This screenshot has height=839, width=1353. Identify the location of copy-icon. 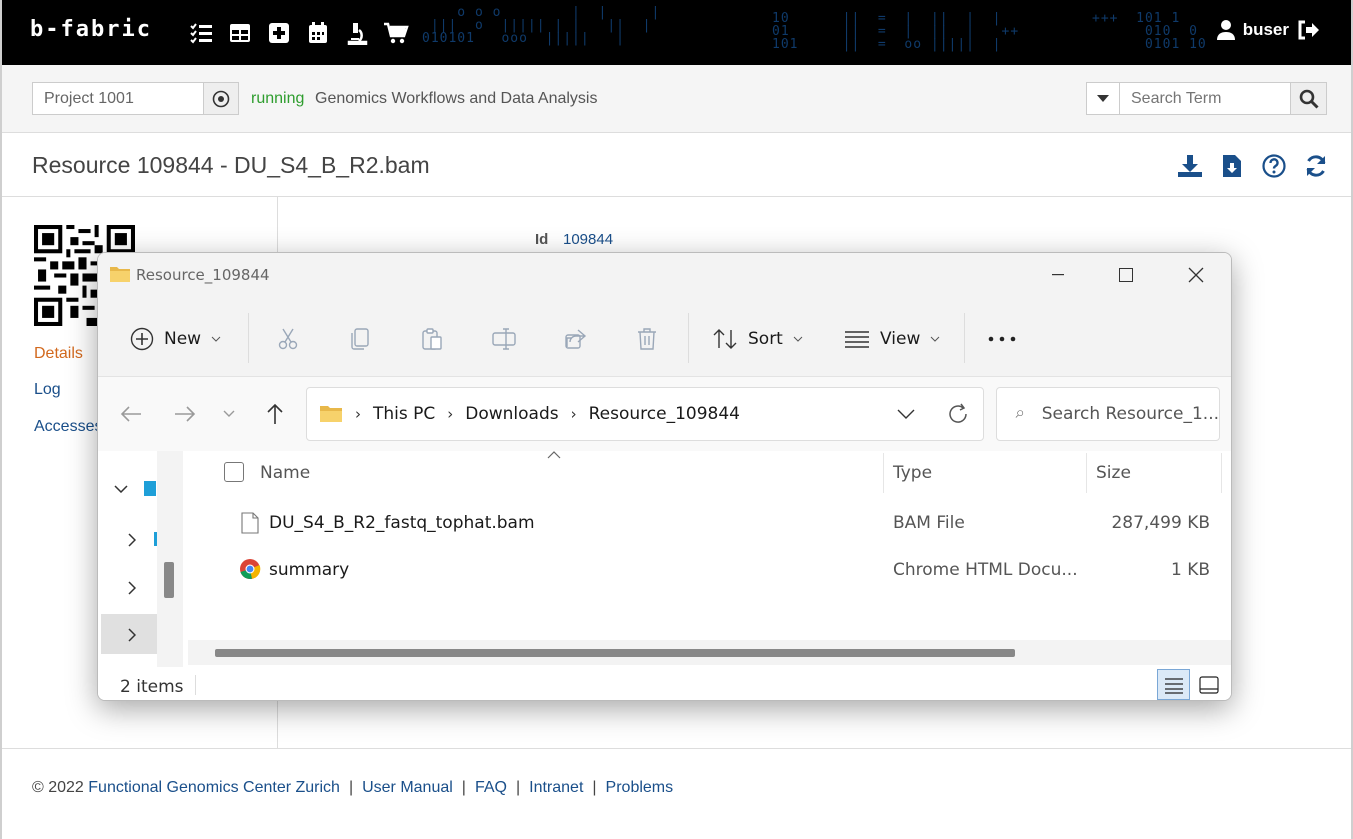
(360, 339).